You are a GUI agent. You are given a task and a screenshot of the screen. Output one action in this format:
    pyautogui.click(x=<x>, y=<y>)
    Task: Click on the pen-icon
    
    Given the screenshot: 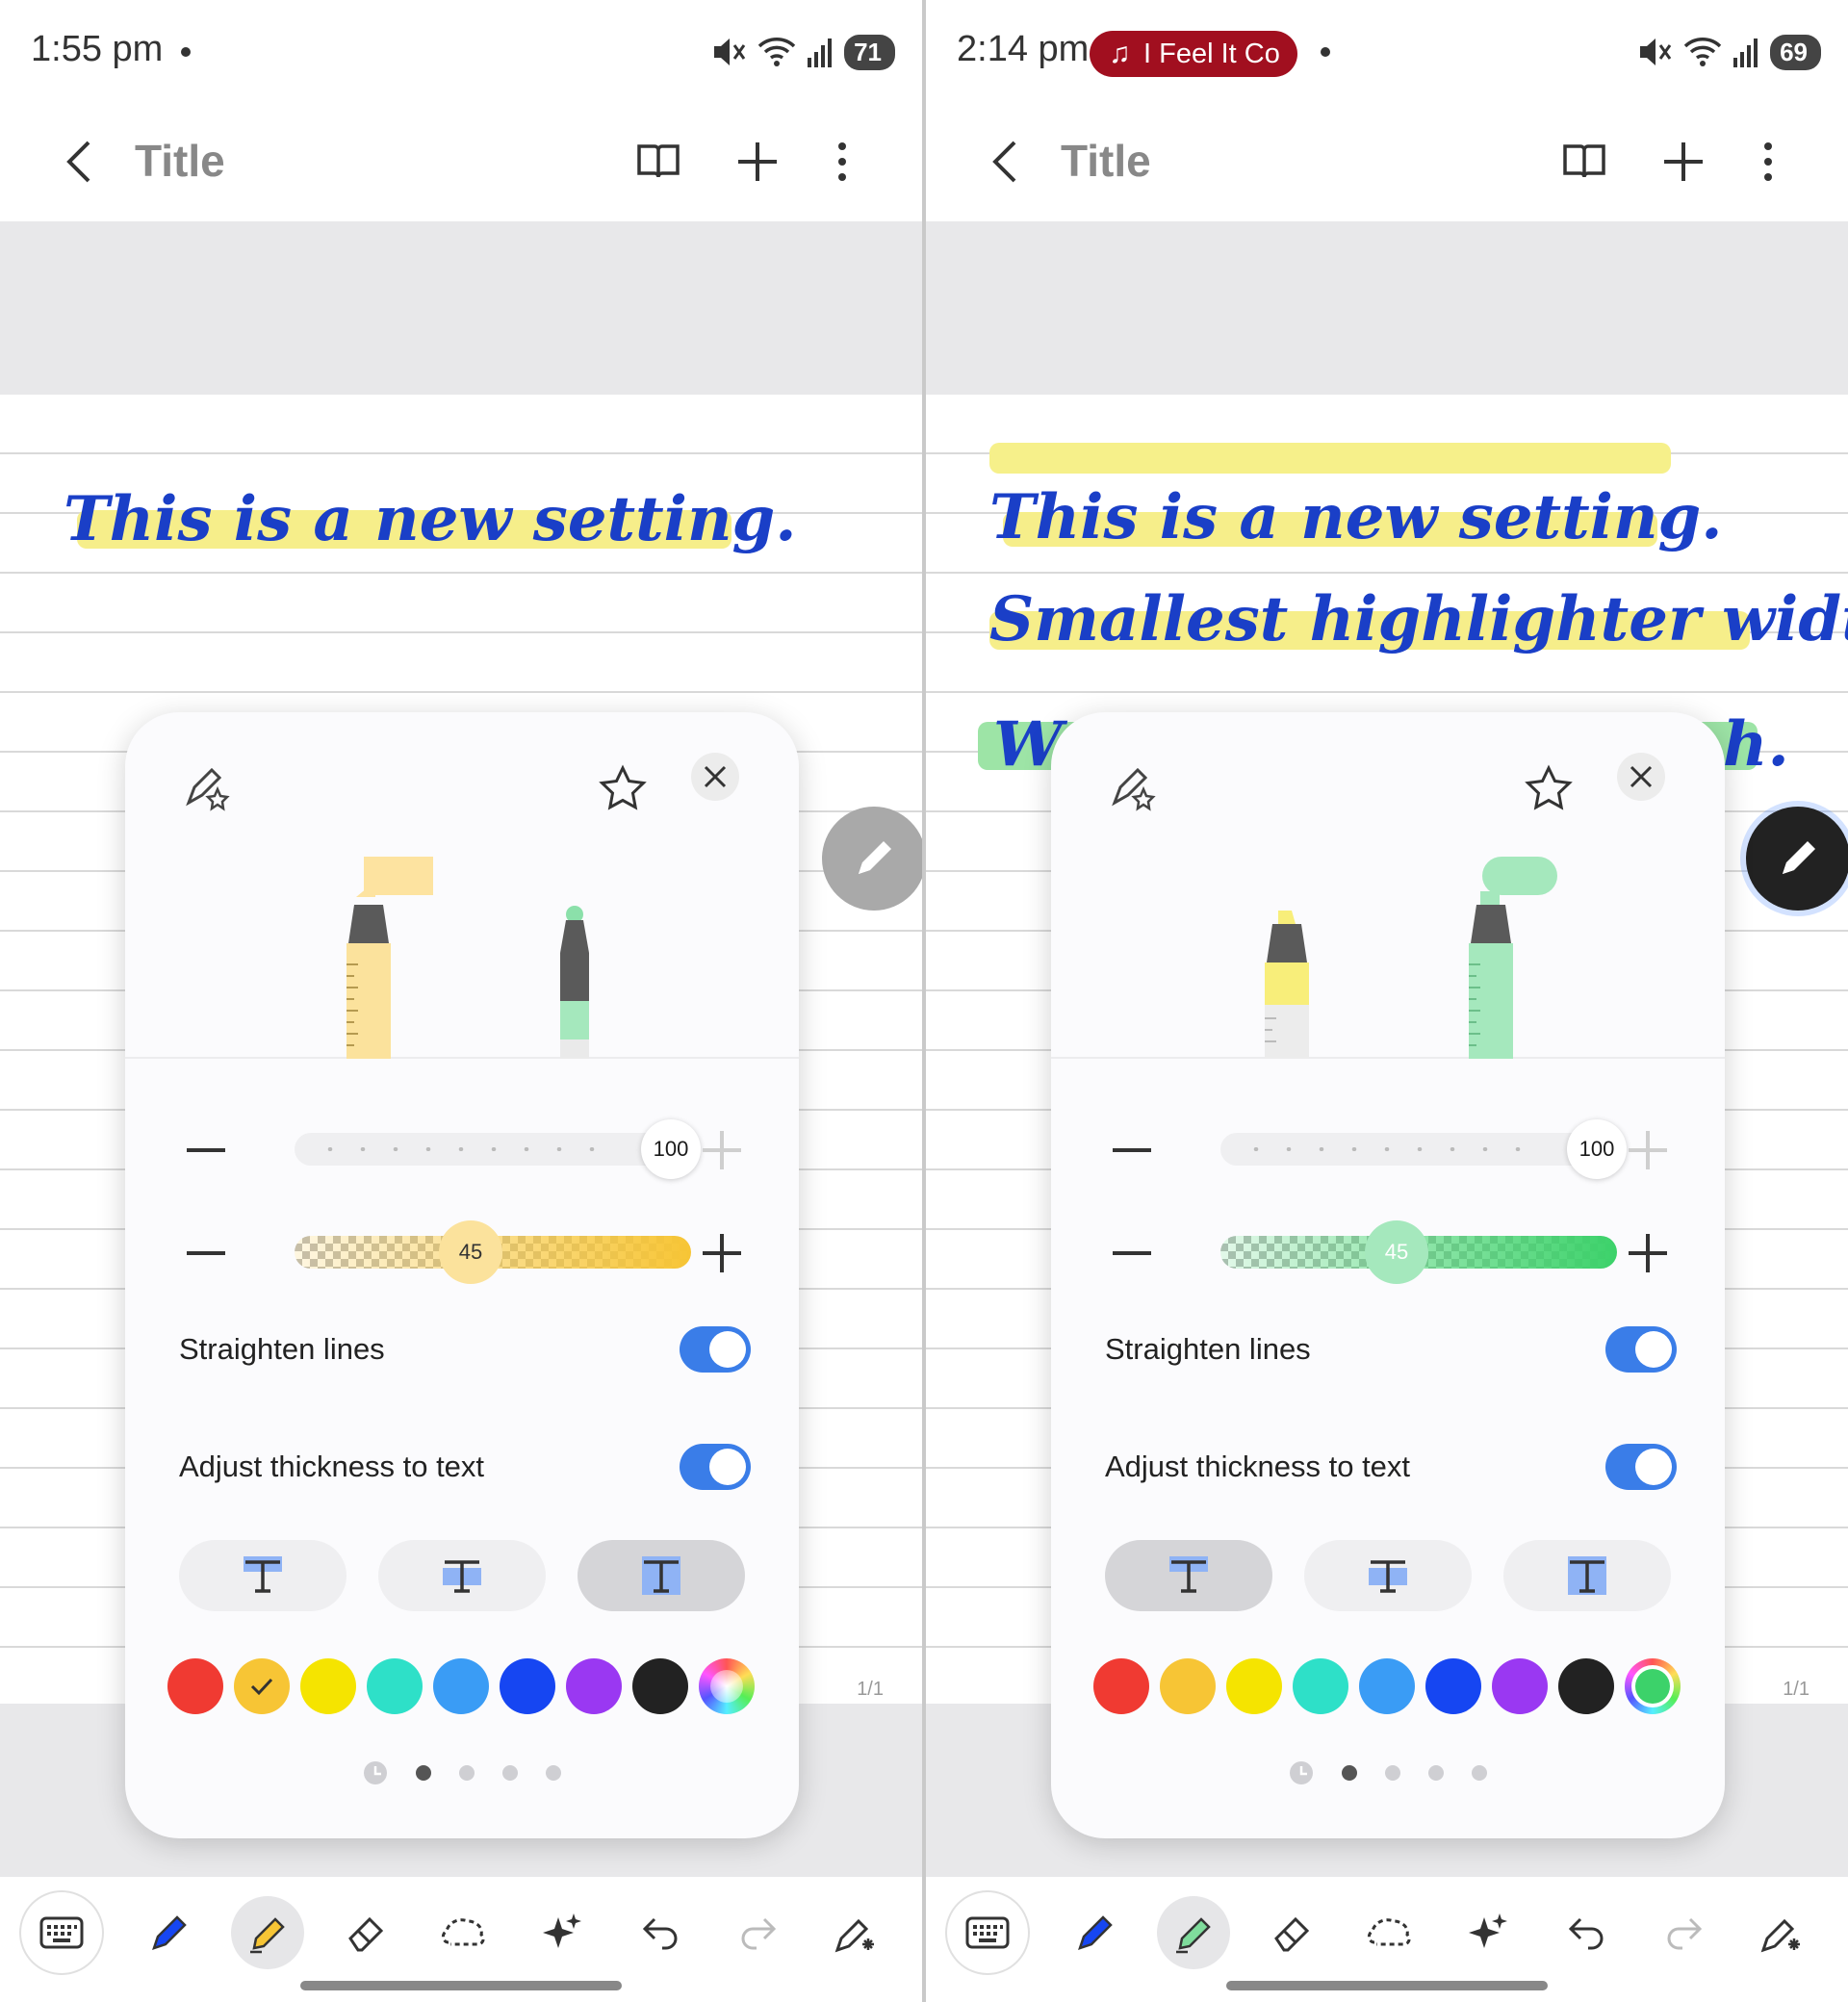 What is the action you would take?
    pyautogui.click(x=169, y=1932)
    